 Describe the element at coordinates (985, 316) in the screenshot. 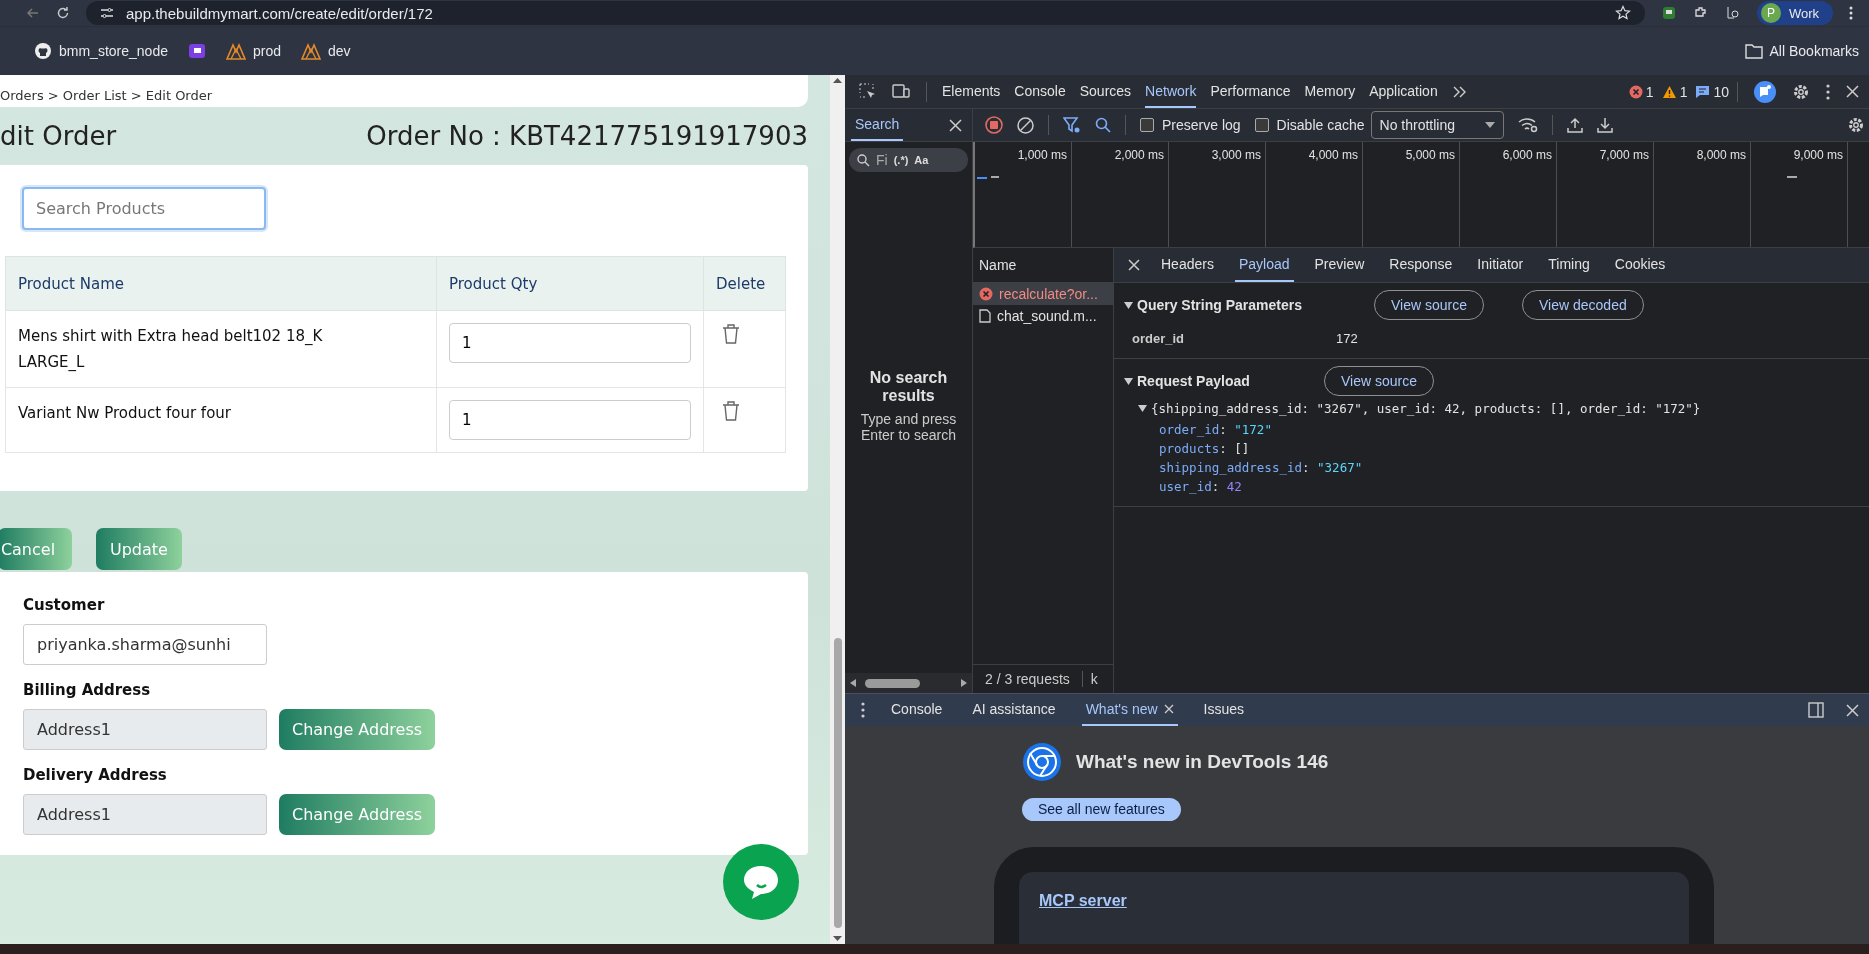

I see `document-icon` at that location.